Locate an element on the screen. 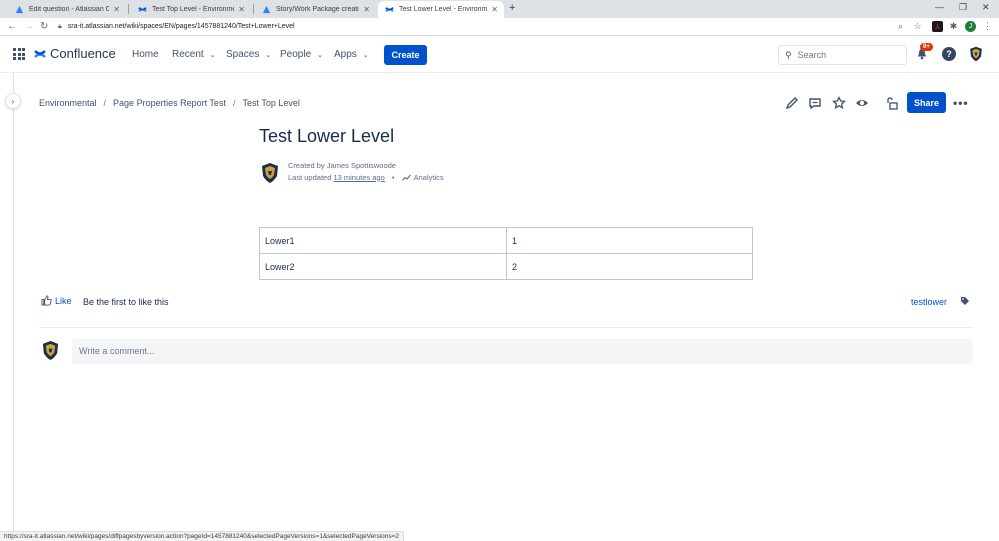  like-summary: Be the first to like this is located at coordinates (126, 302).